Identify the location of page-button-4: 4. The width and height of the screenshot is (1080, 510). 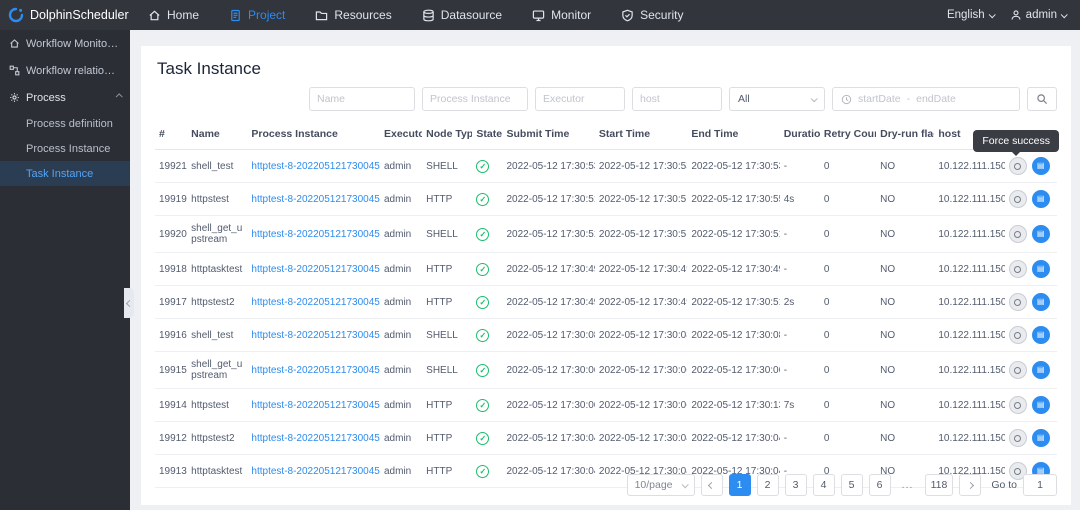
(823, 485).